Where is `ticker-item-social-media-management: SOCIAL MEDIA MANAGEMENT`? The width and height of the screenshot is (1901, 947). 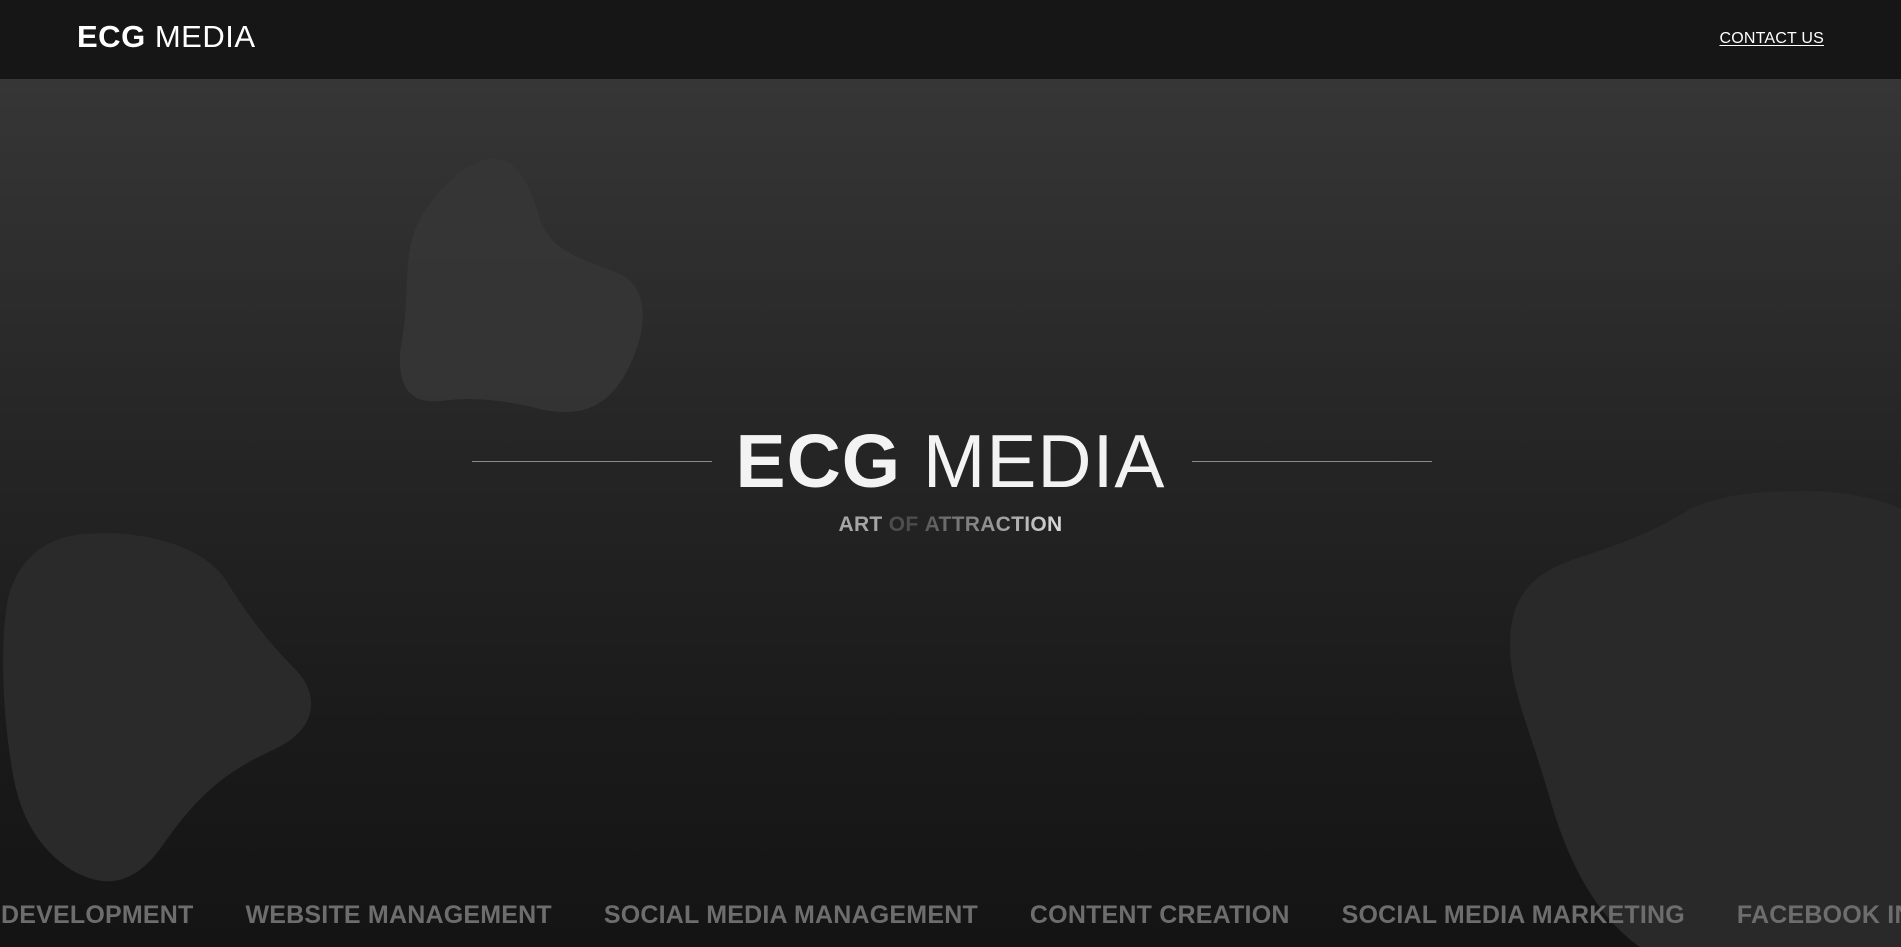
ticker-item-social-media-management: SOCIAL MEDIA MANAGEMENT is located at coordinates (790, 915).